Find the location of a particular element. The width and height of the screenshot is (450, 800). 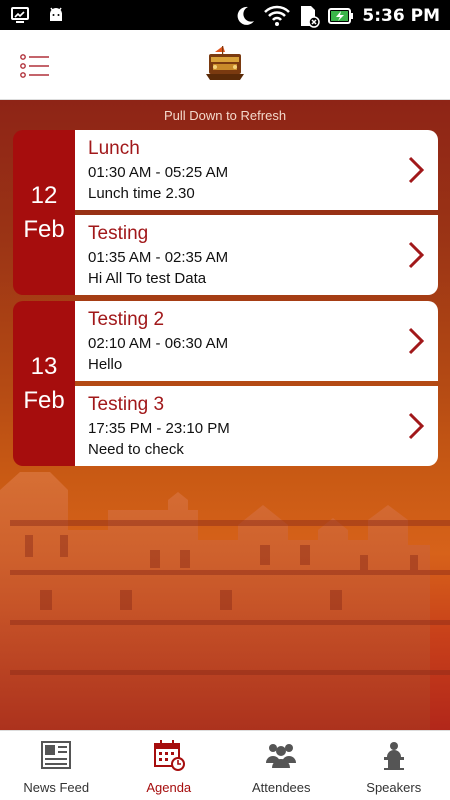

status-time: 5:36 PM is located at coordinates (401, 16).